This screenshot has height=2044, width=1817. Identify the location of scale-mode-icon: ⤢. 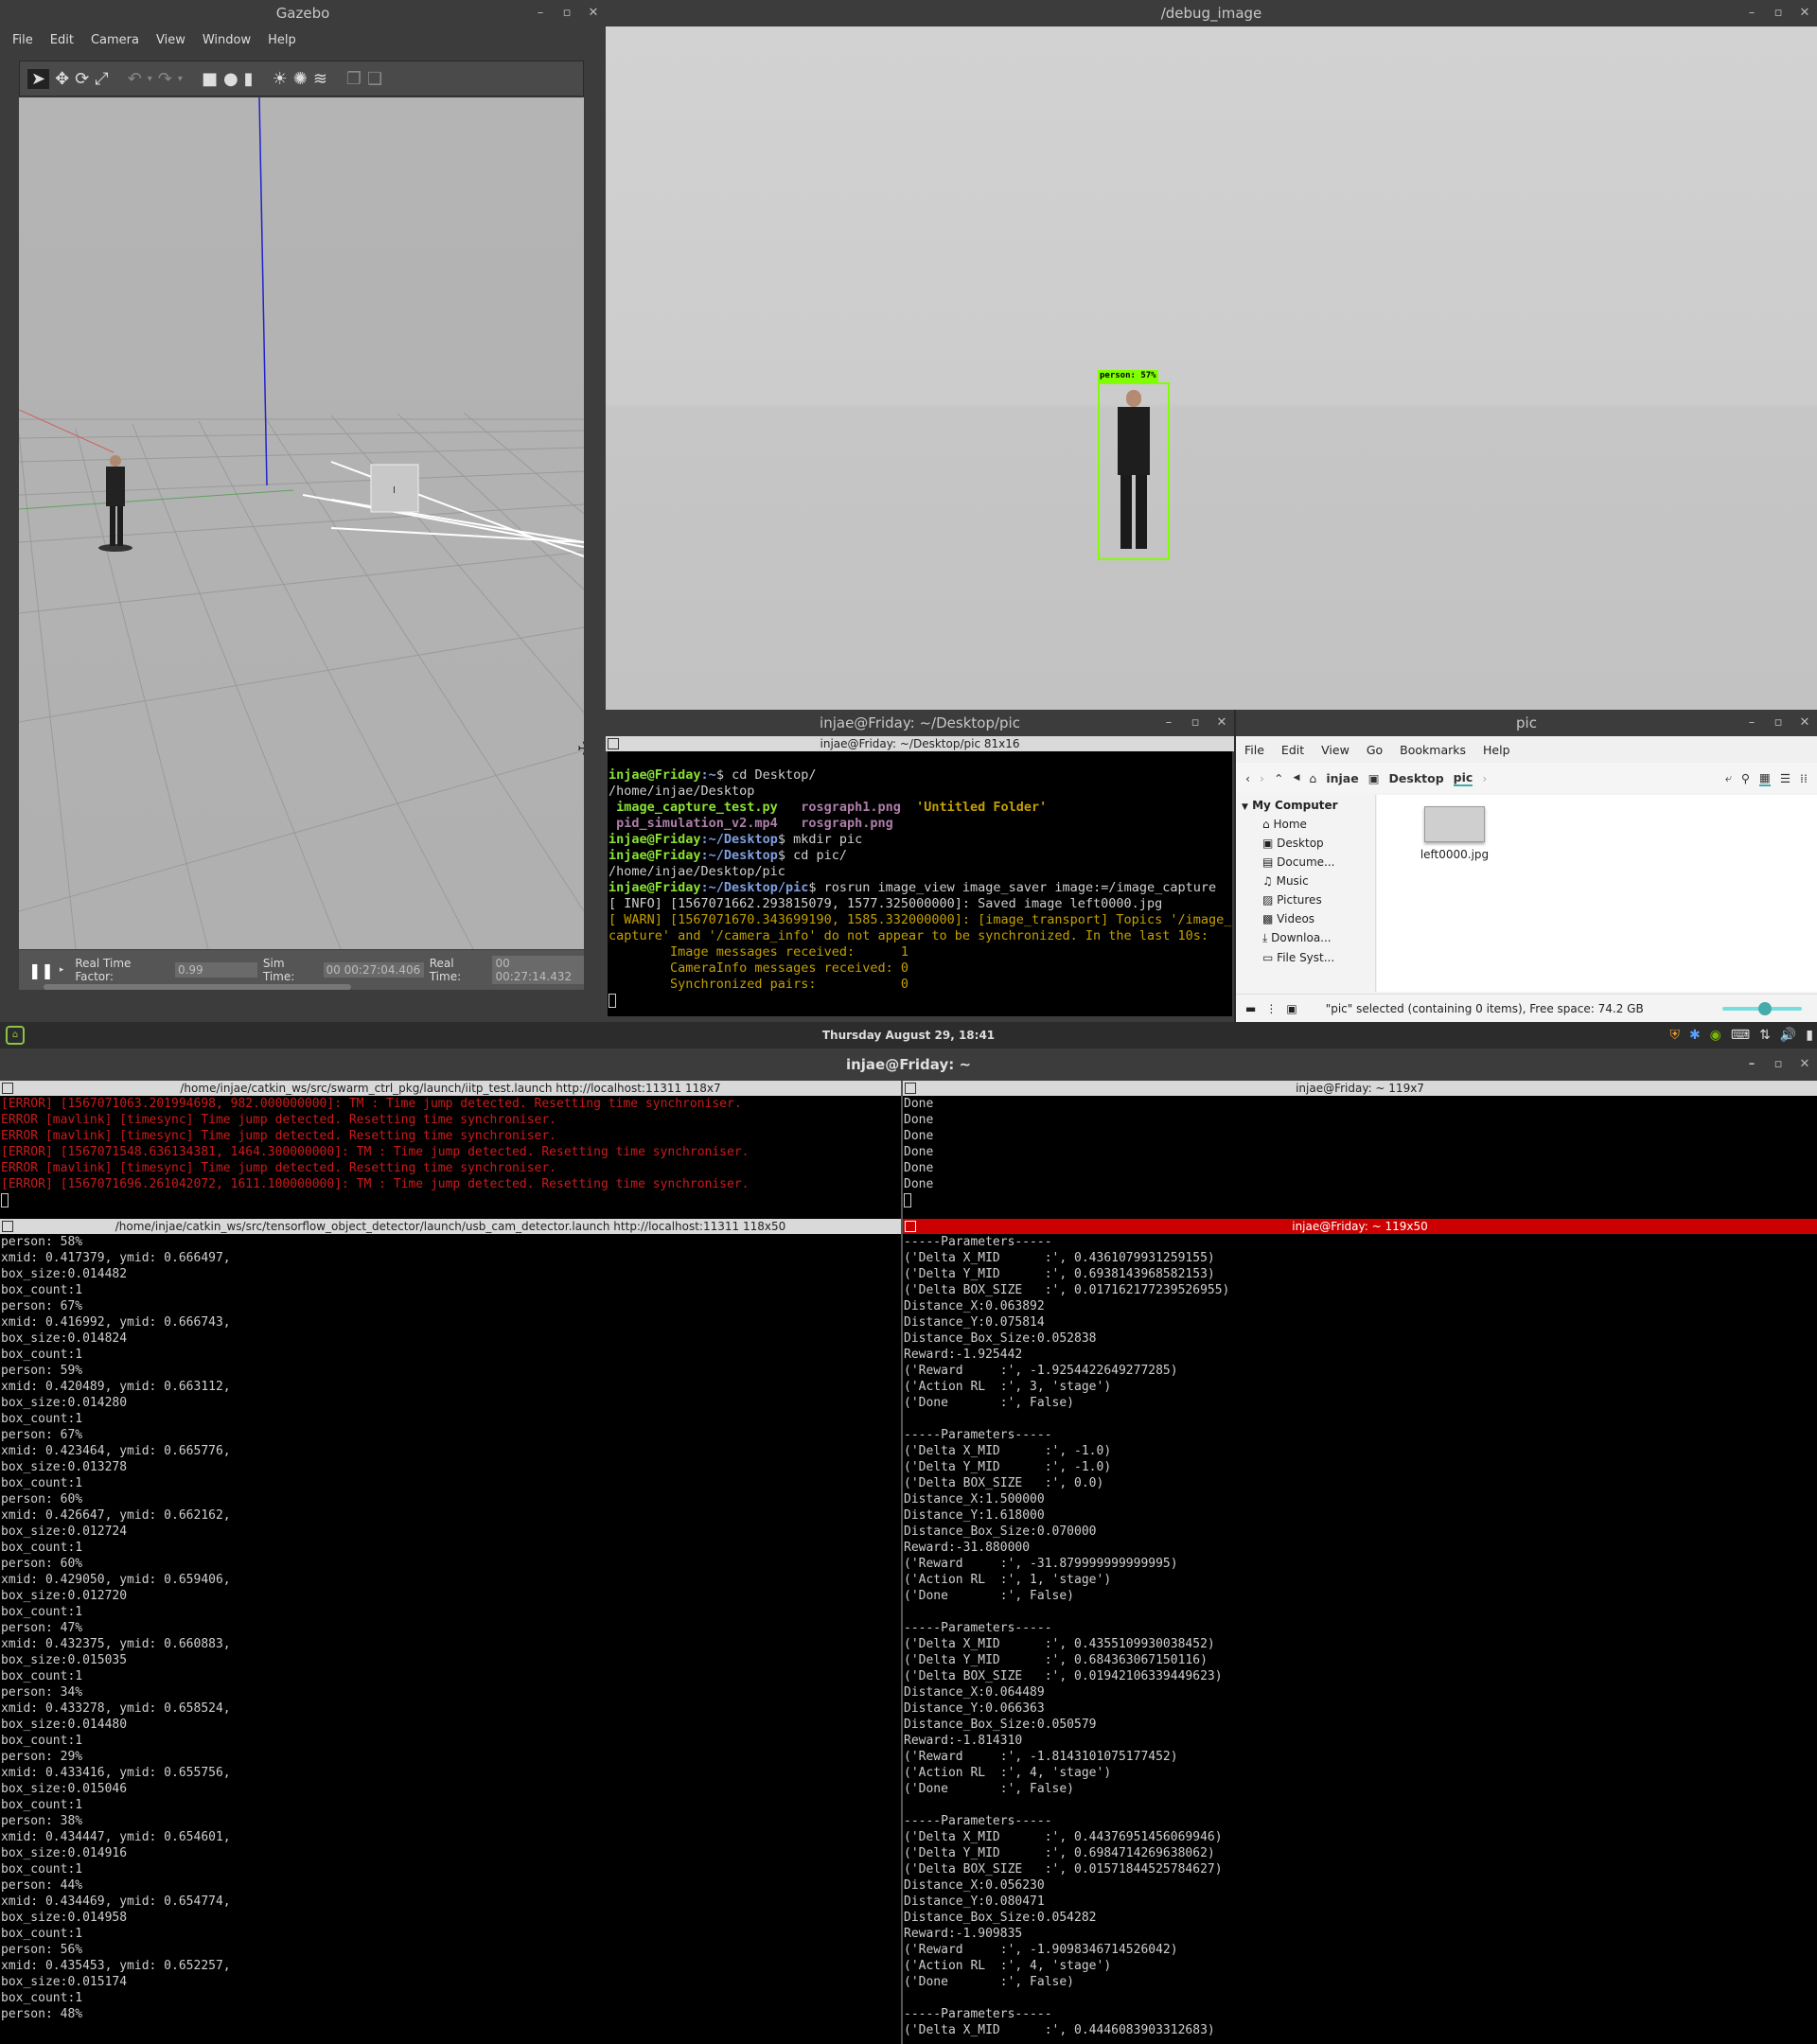
(102, 79).